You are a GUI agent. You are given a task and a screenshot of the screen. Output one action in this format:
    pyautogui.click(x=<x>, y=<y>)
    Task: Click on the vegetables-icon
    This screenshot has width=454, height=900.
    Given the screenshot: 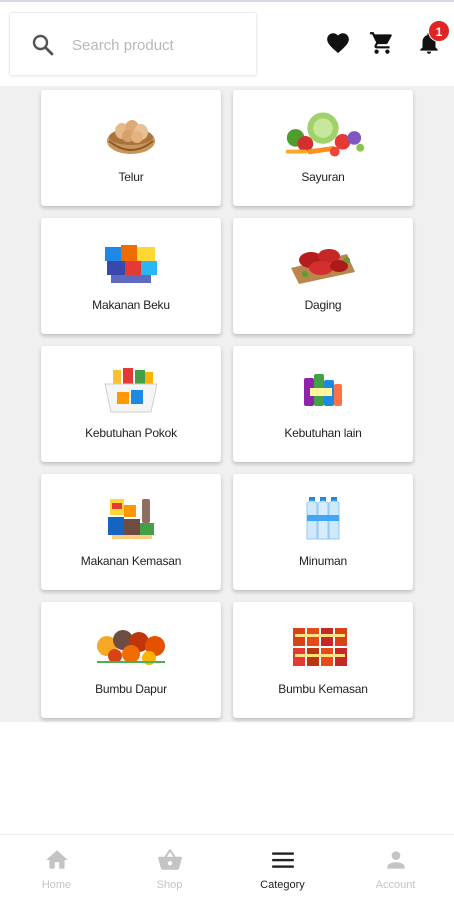 What is the action you would take?
    pyautogui.click(x=323, y=134)
    